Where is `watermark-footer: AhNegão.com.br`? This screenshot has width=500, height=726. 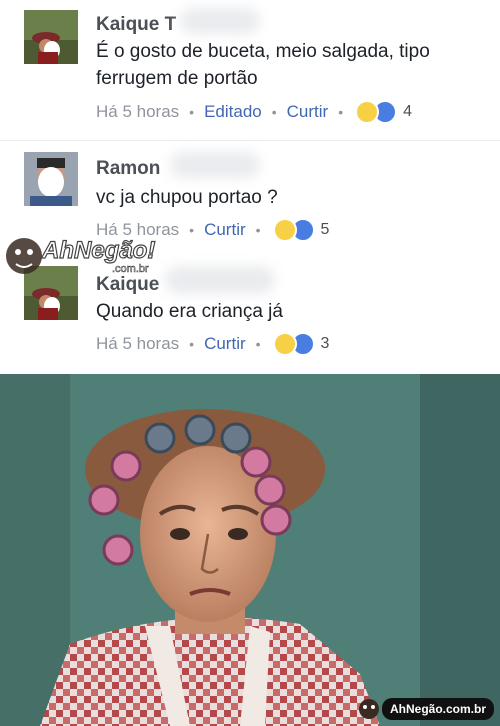
watermark-footer: AhNegão.com.br is located at coordinates (425, 709).